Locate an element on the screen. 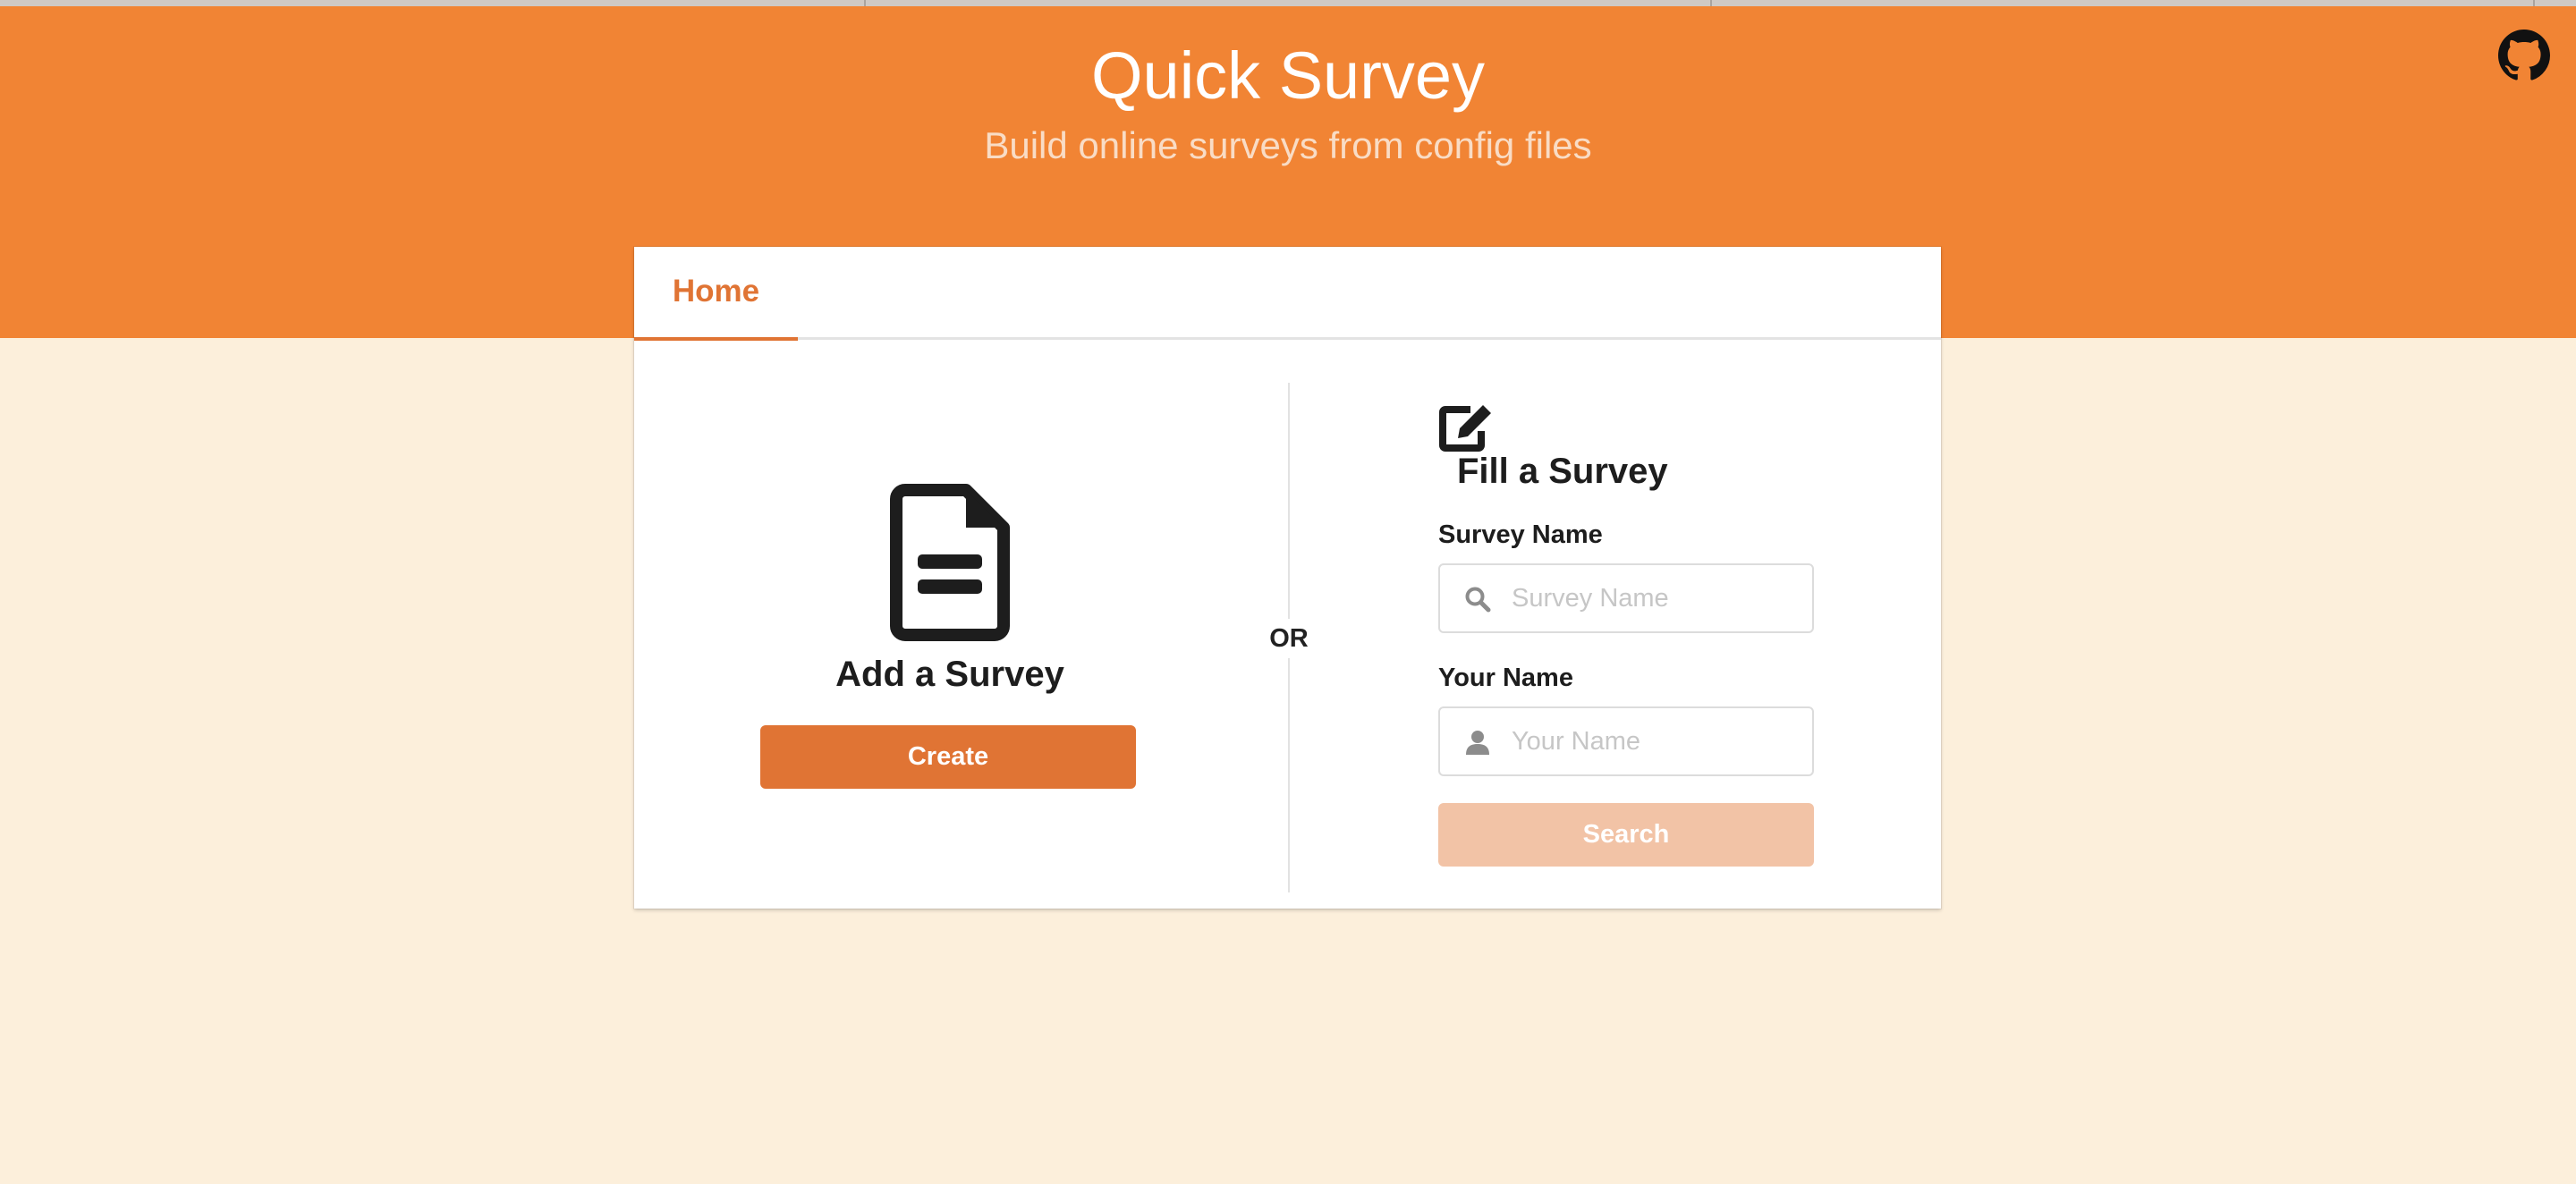 The height and width of the screenshot is (1184, 2576). github-icon is located at coordinates (2524, 55).